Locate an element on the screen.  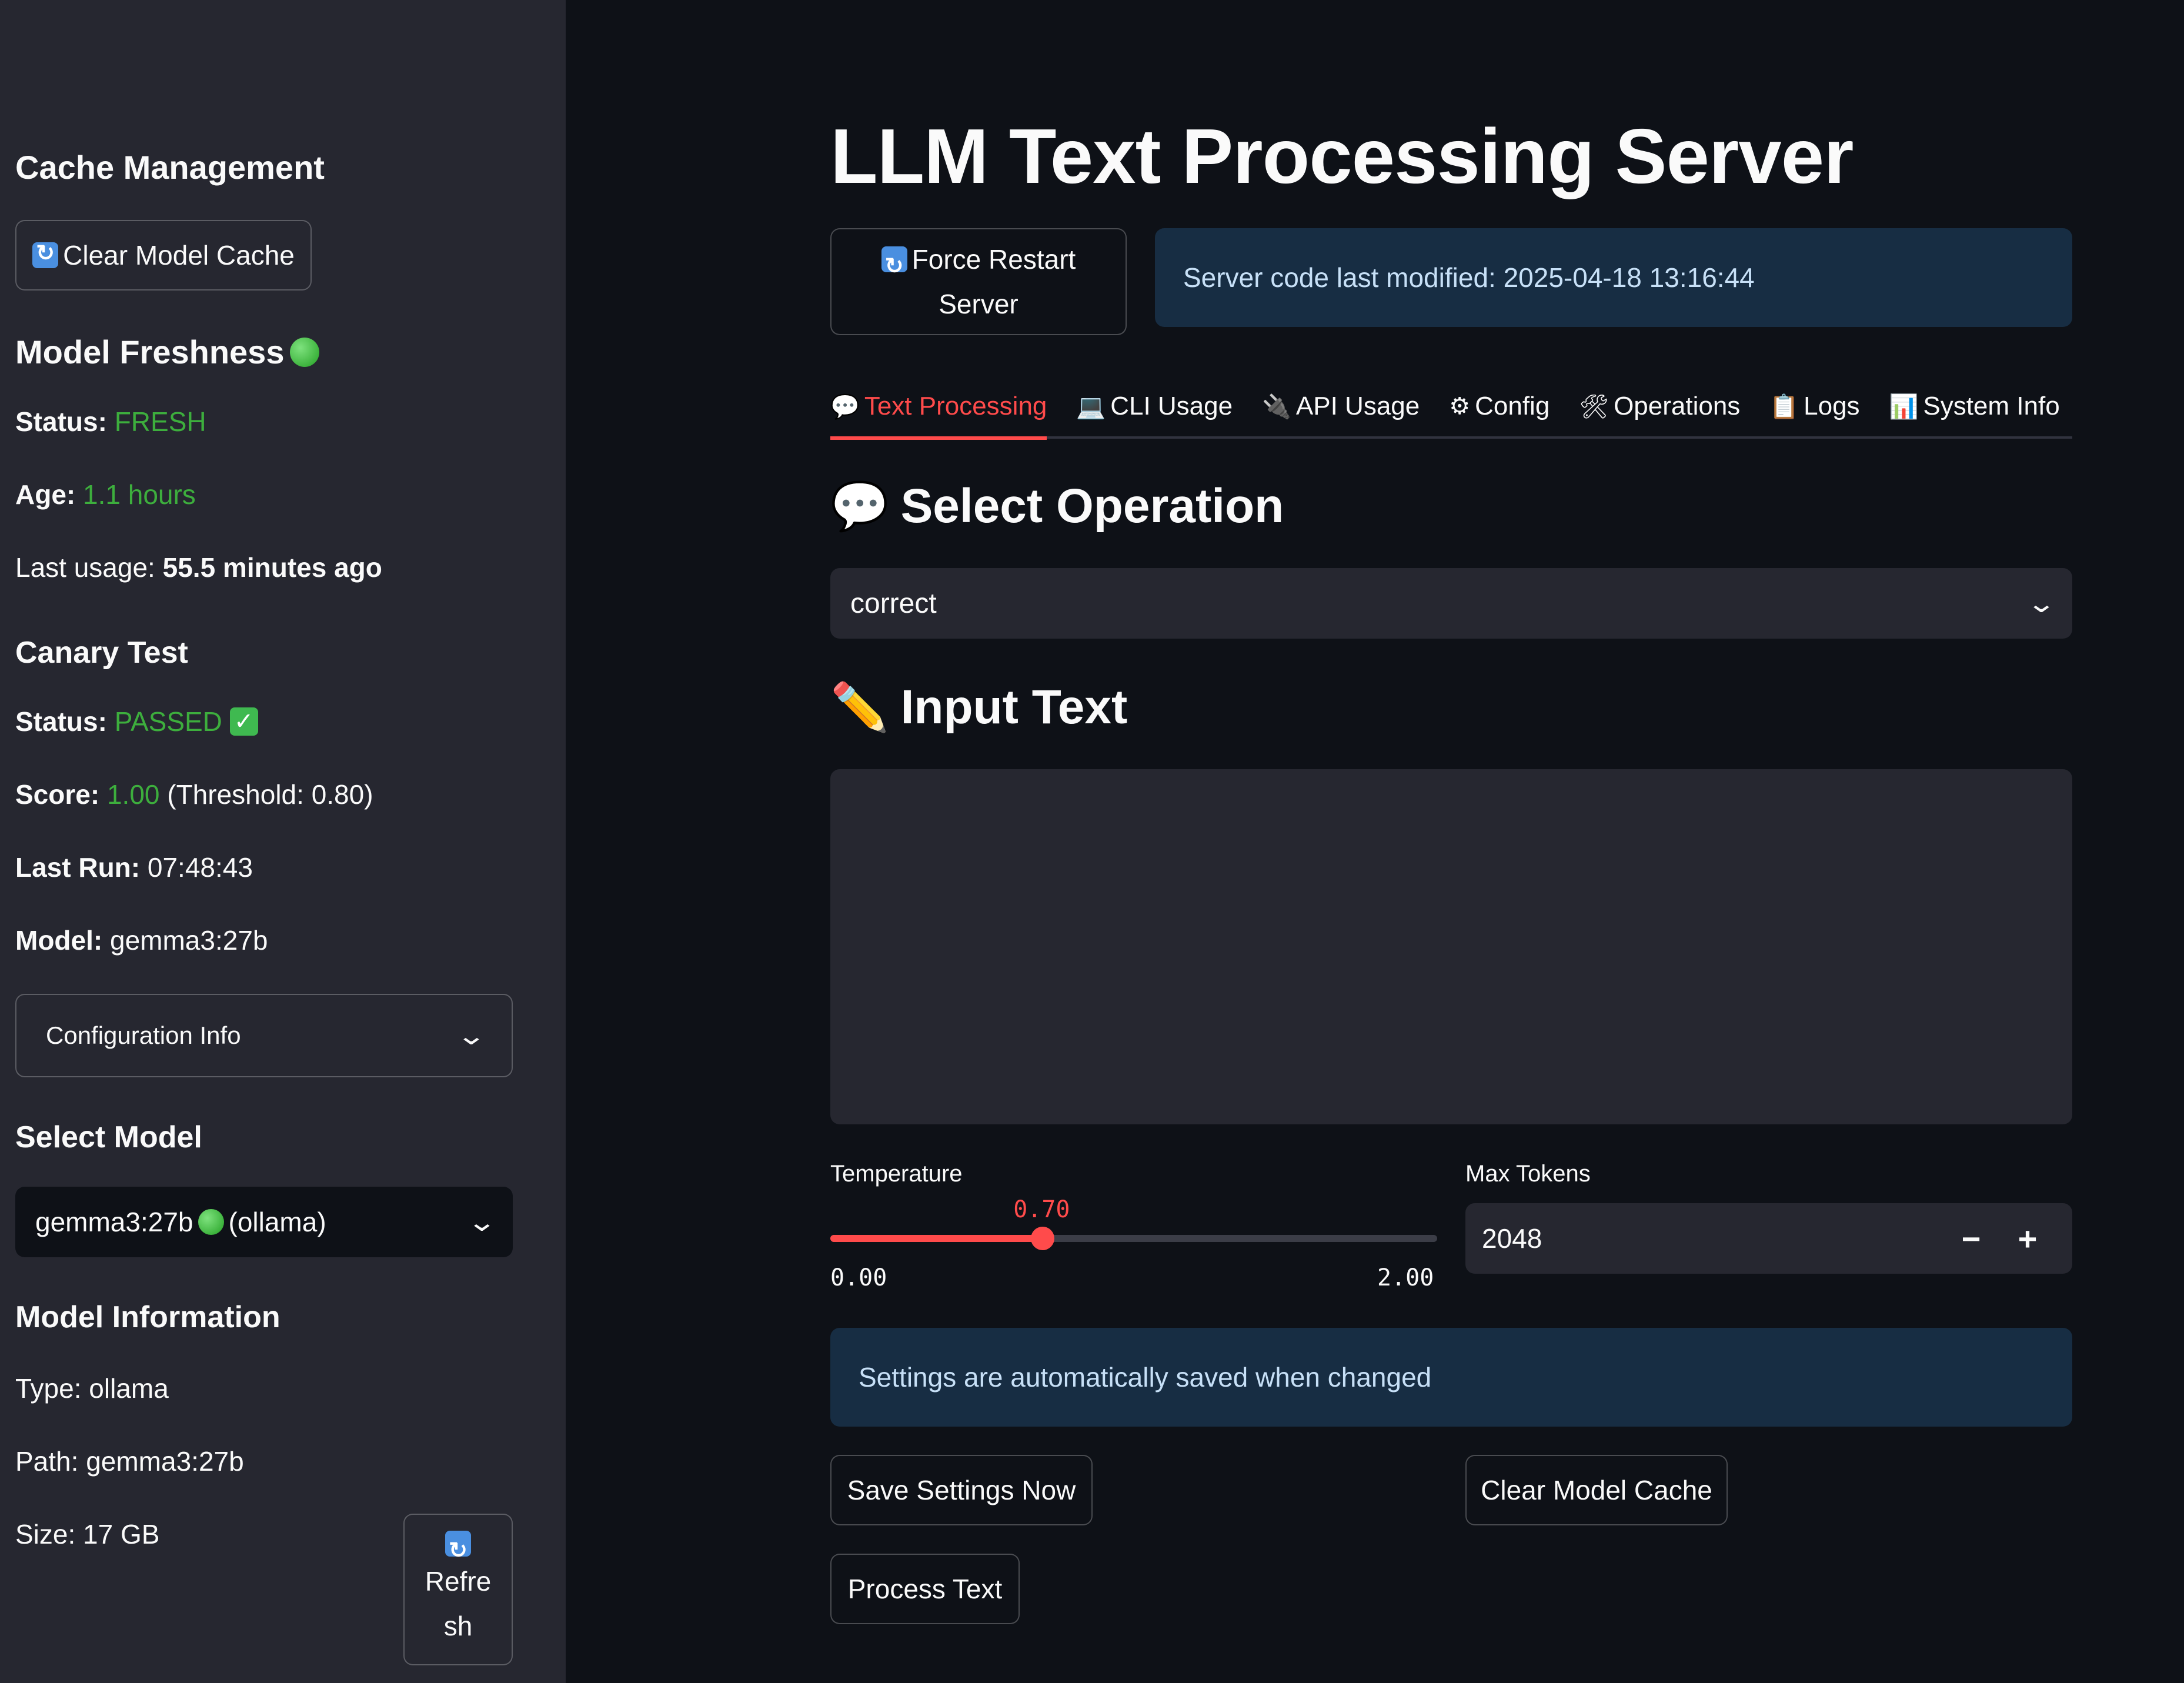
plug-icon: 🔌 is located at coordinates (1276, 406).